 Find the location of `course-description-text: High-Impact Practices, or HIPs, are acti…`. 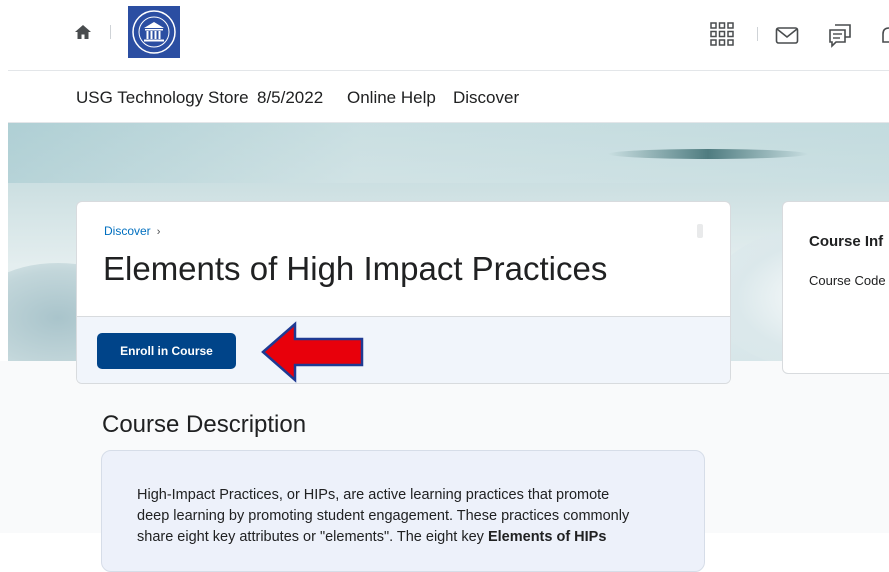

course-description-text: High-Impact Practices, or HIPs, are acti… is located at coordinates (407, 516).